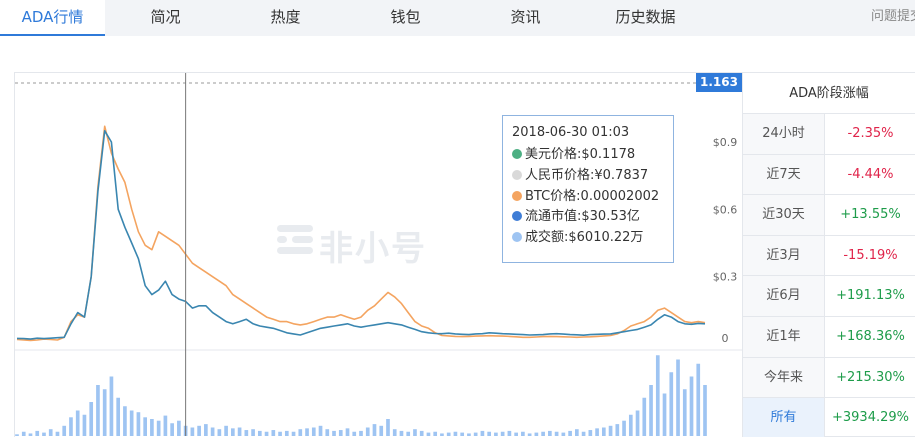 This screenshot has height=437, width=915. I want to click on tab-news: 资讯, so click(525, 18).